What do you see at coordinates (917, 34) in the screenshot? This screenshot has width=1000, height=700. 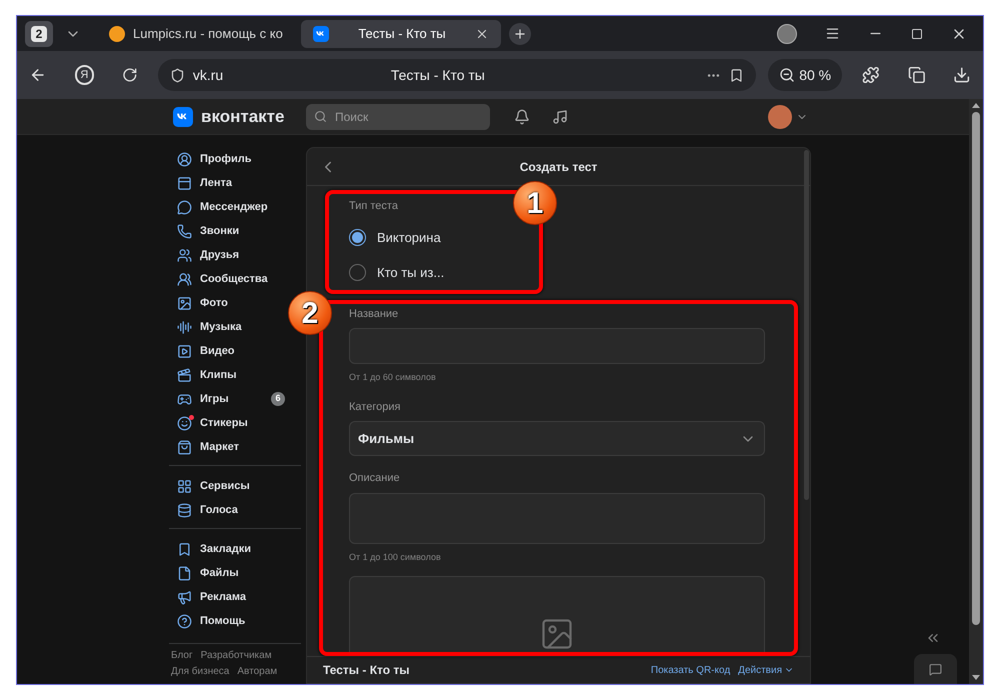 I see `maximize-icon` at bounding box center [917, 34].